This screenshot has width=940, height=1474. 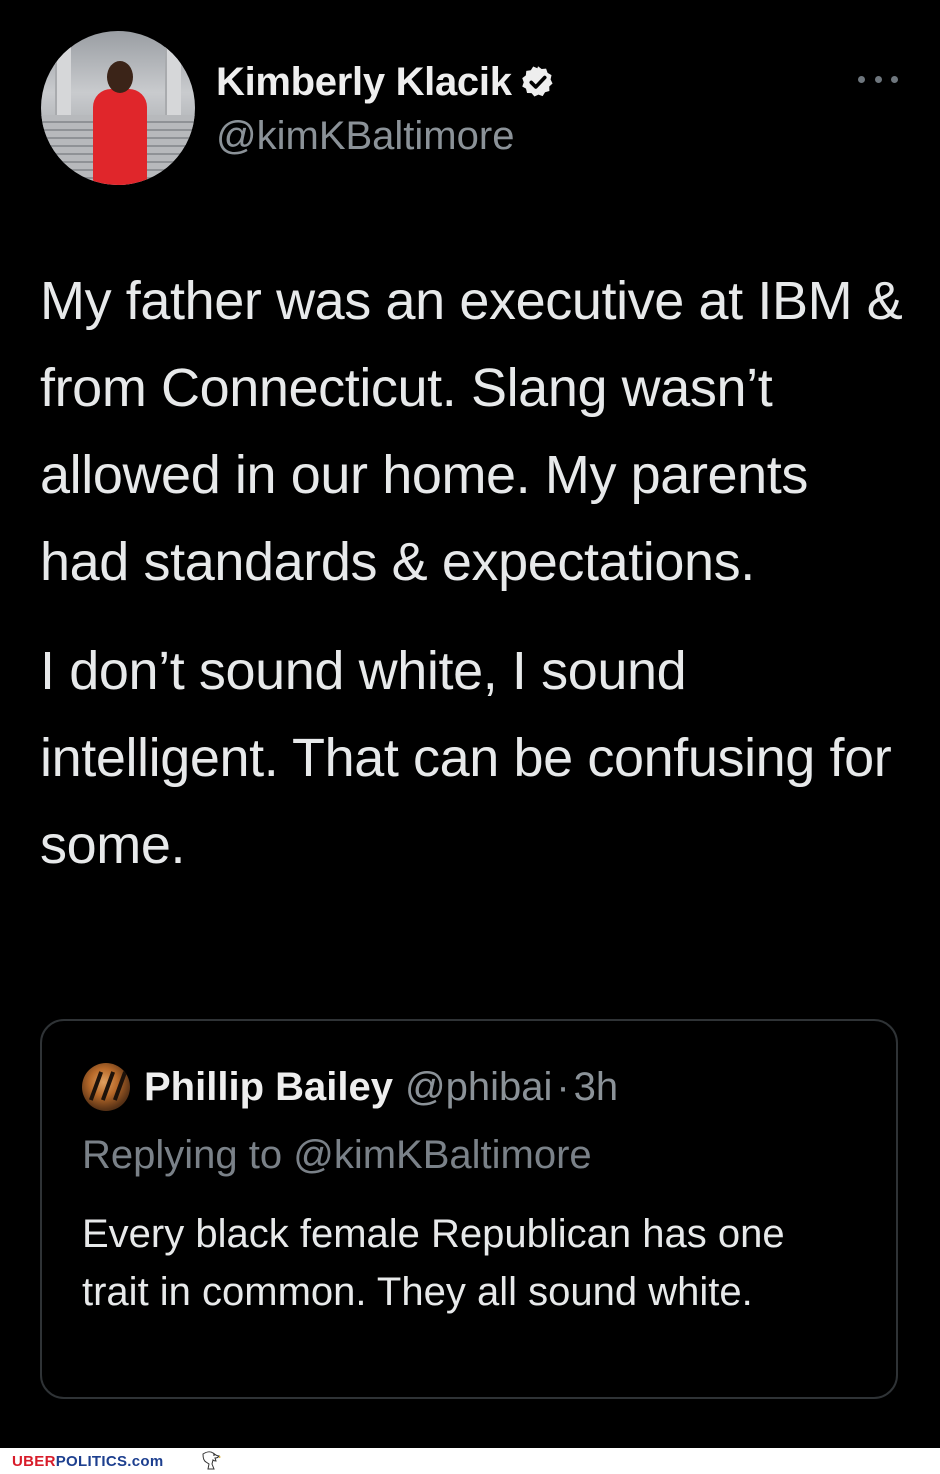 I want to click on author-handle: @kimKBaltimore, so click(x=365, y=136).